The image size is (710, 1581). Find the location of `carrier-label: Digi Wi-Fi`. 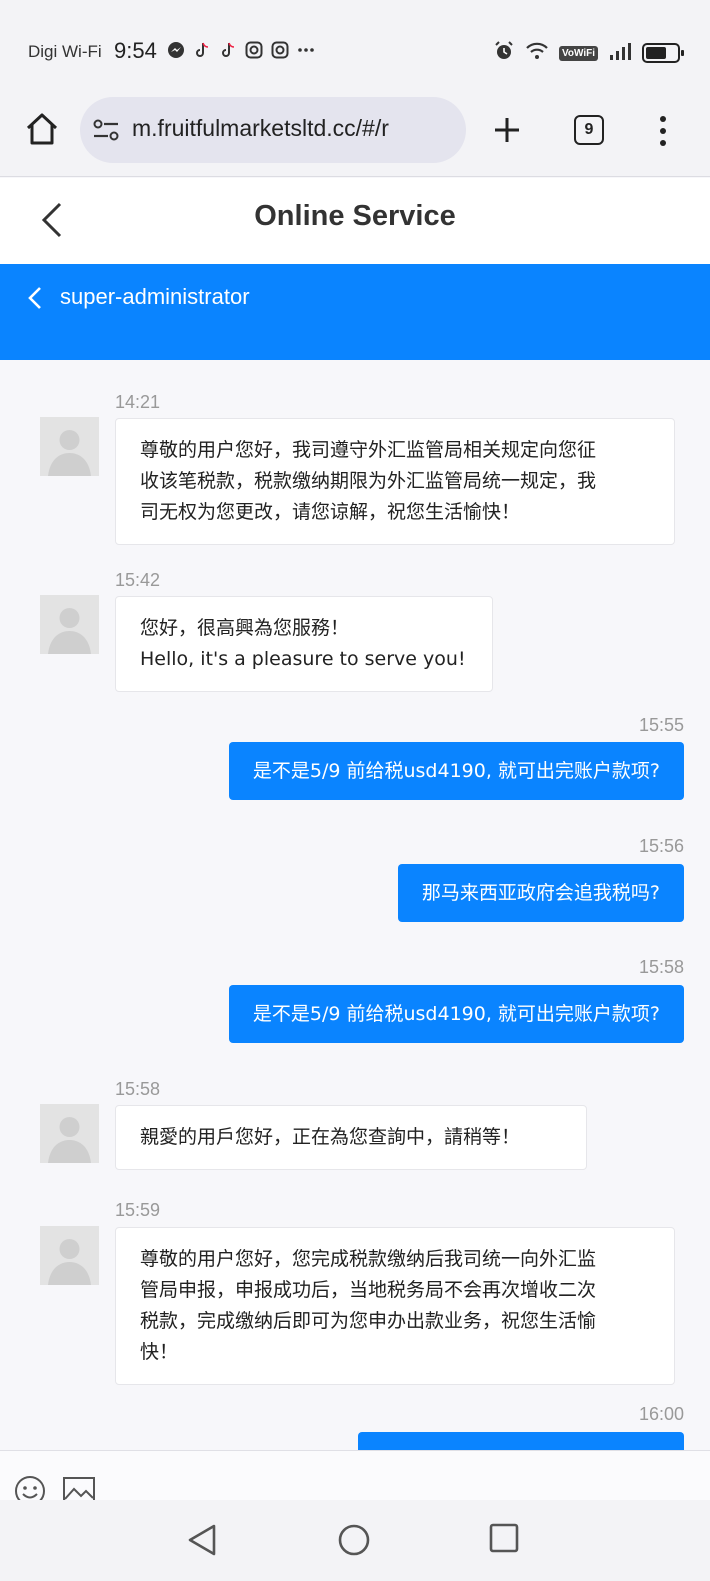

carrier-label: Digi Wi-Fi is located at coordinates (65, 51).